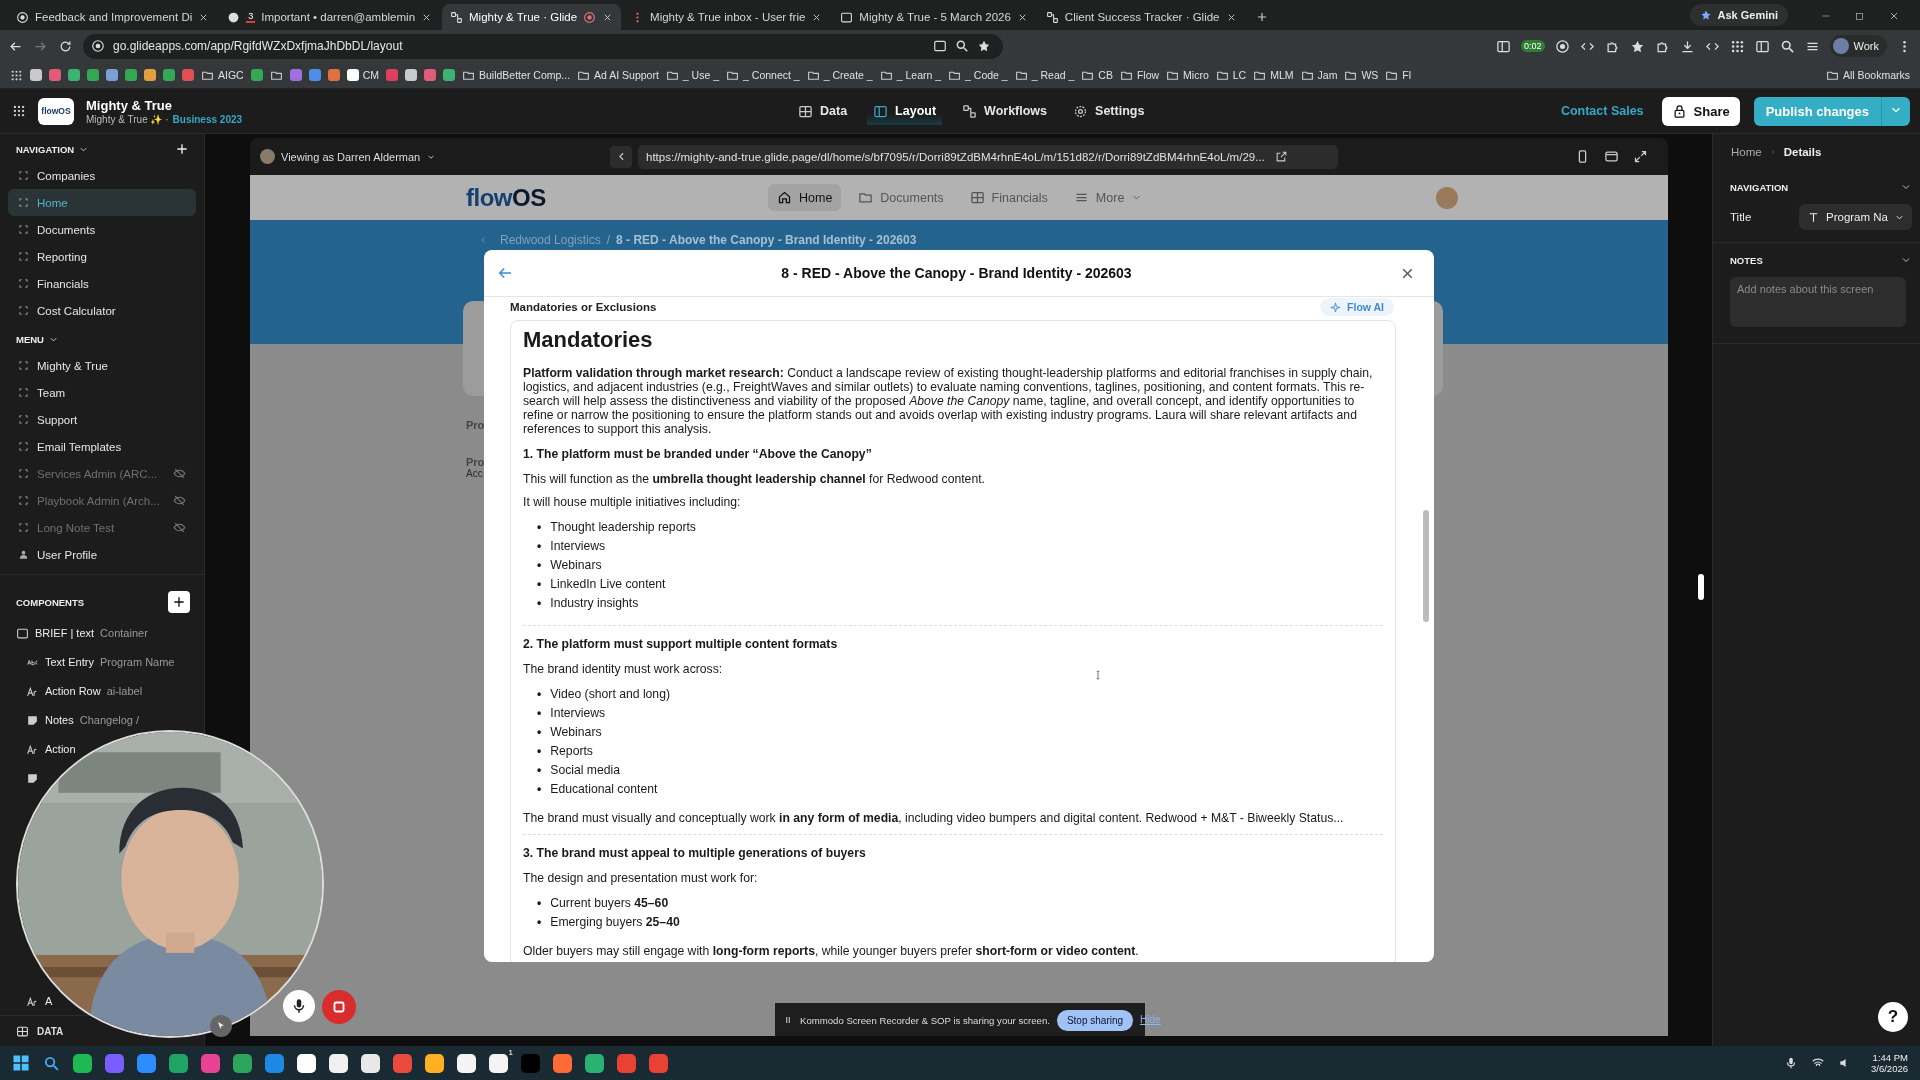 The image size is (1920, 1080). I want to click on apps-menu-icon, so click(19, 111).